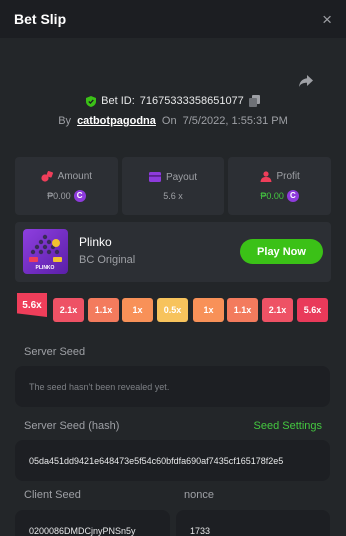  Describe the element at coordinates (92, 523) in the screenshot. I see `client-seed-field: 0200086DMDCjnyPNSn5y` at that location.